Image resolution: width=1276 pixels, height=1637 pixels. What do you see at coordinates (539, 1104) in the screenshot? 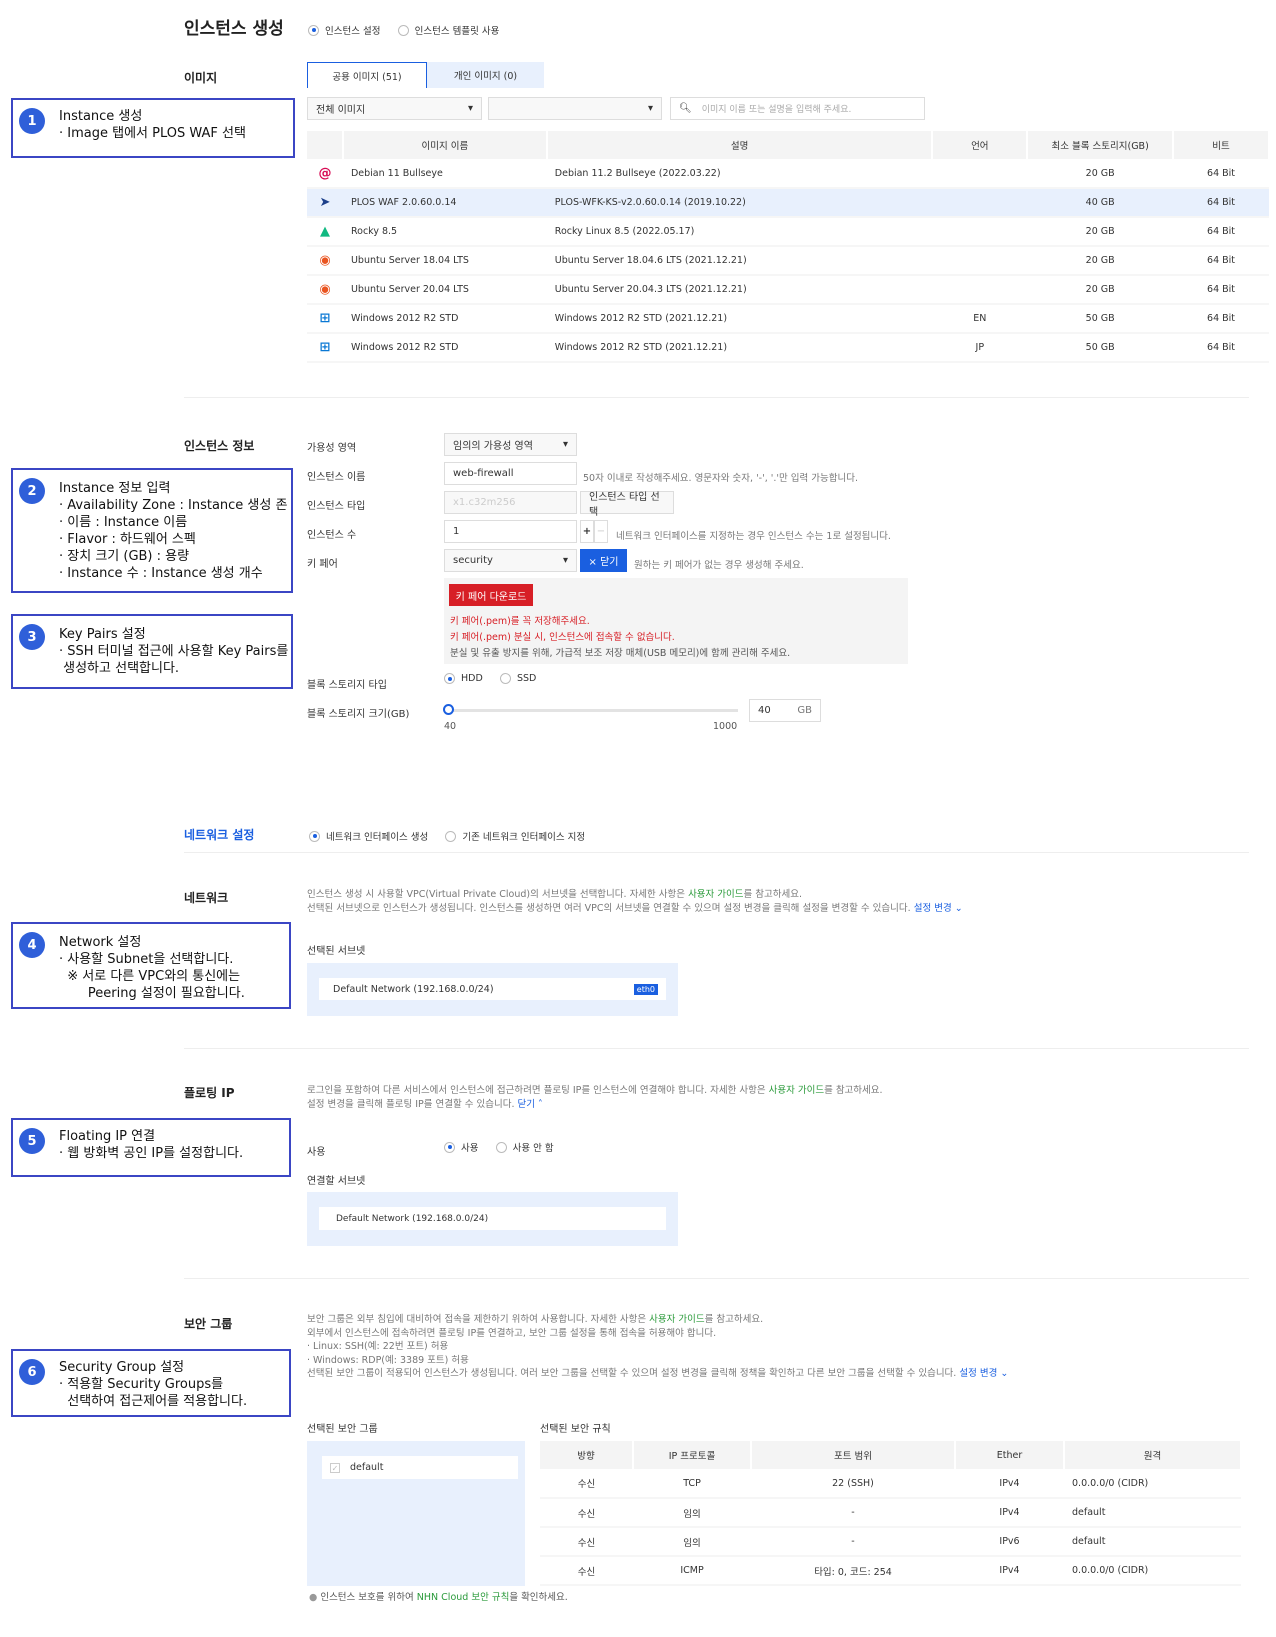
I see `chevron-up-icon: ˄` at bounding box center [539, 1104].